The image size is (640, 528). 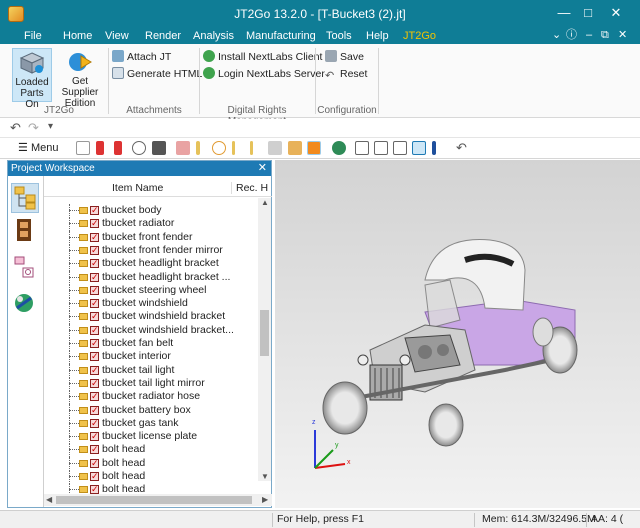 What do you see at coordinates (434, 148) in the screenshot?
I see `vertical-move-icon` at bounding box center [434, 148].